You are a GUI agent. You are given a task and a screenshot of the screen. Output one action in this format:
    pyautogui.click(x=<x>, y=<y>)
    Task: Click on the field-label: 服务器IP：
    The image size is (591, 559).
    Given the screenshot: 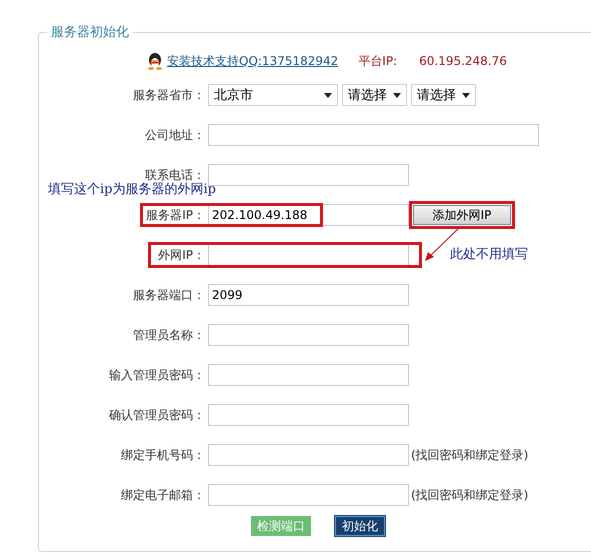 What is the action you would take?
    pyautogui.click(x=175, y=215)
    